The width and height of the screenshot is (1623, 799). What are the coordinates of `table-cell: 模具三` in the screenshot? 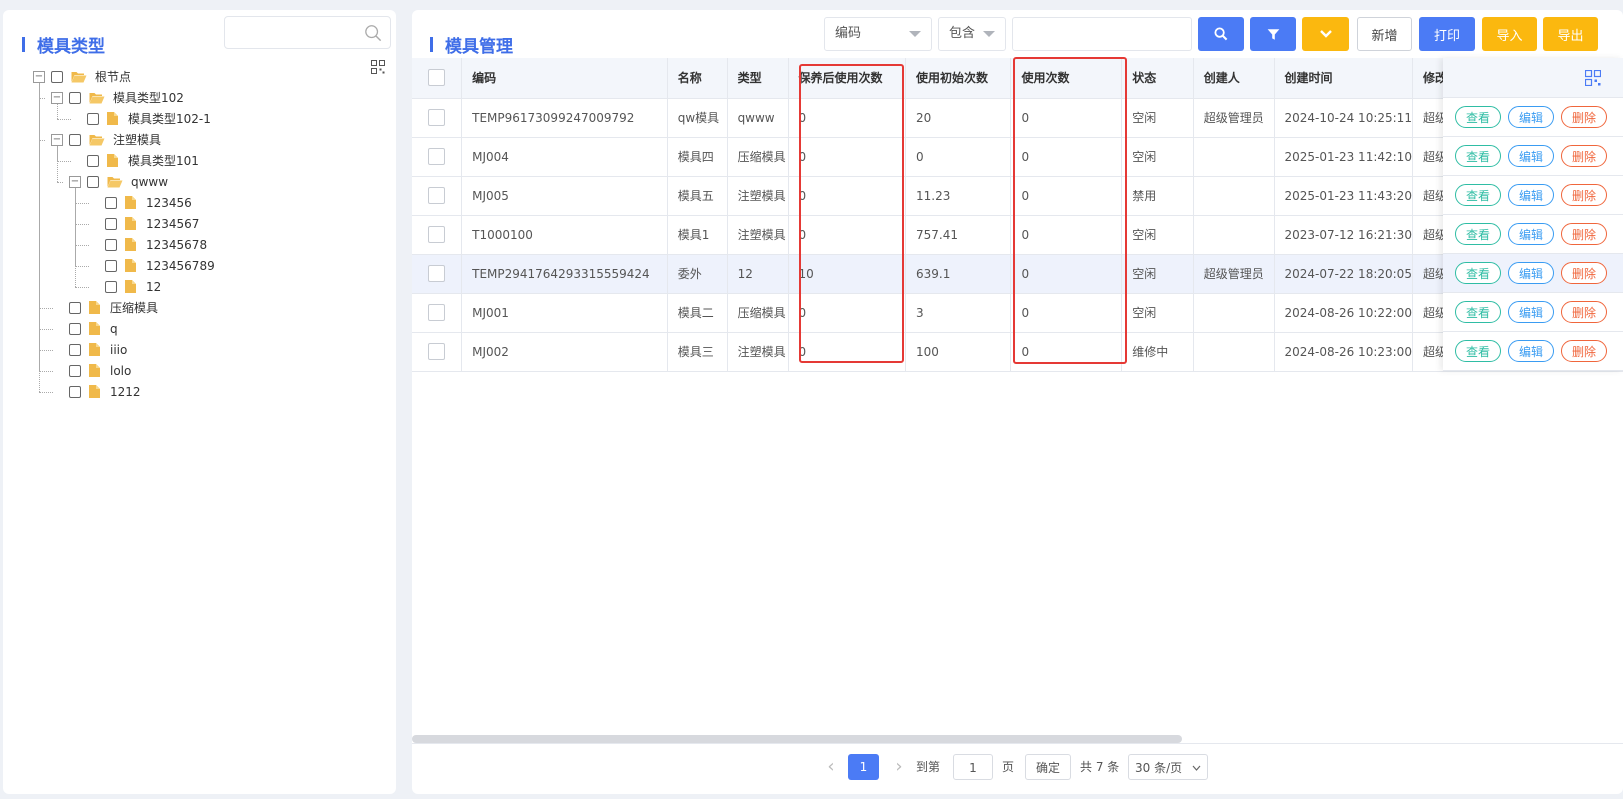 It's located at (697, 352).